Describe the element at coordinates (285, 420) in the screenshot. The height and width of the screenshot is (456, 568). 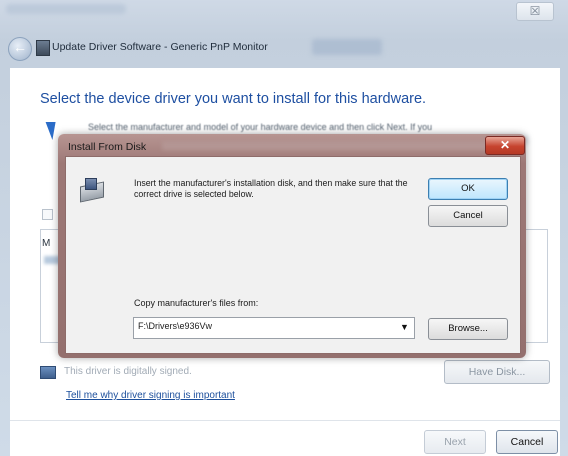
I see `footer-divider` at that location.